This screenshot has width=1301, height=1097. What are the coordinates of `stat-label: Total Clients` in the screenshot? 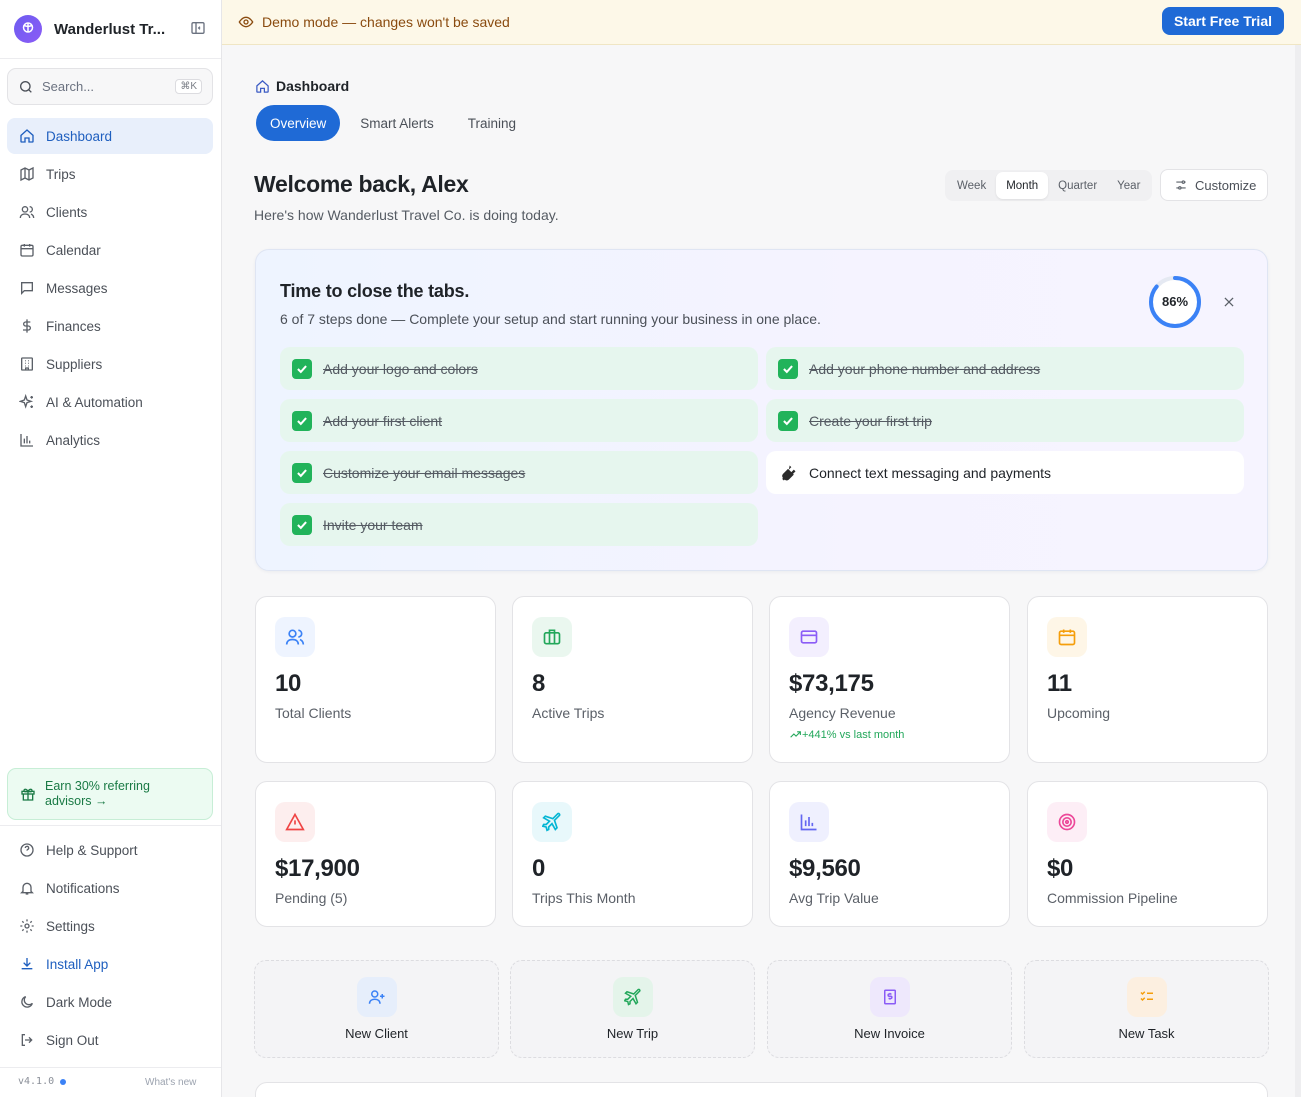 It's located at (313, 713).